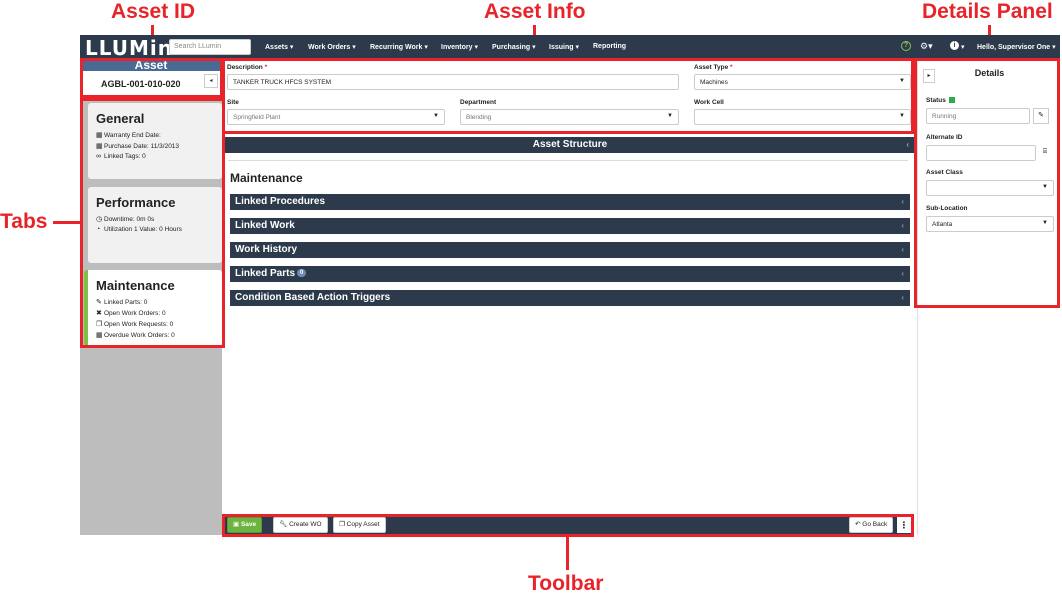 This screenshot has width=1062, height=603. Describe the element at coordinates (990, 224) in the screenshot. I see `sub-location-select: Atlanta ▼` at that location.